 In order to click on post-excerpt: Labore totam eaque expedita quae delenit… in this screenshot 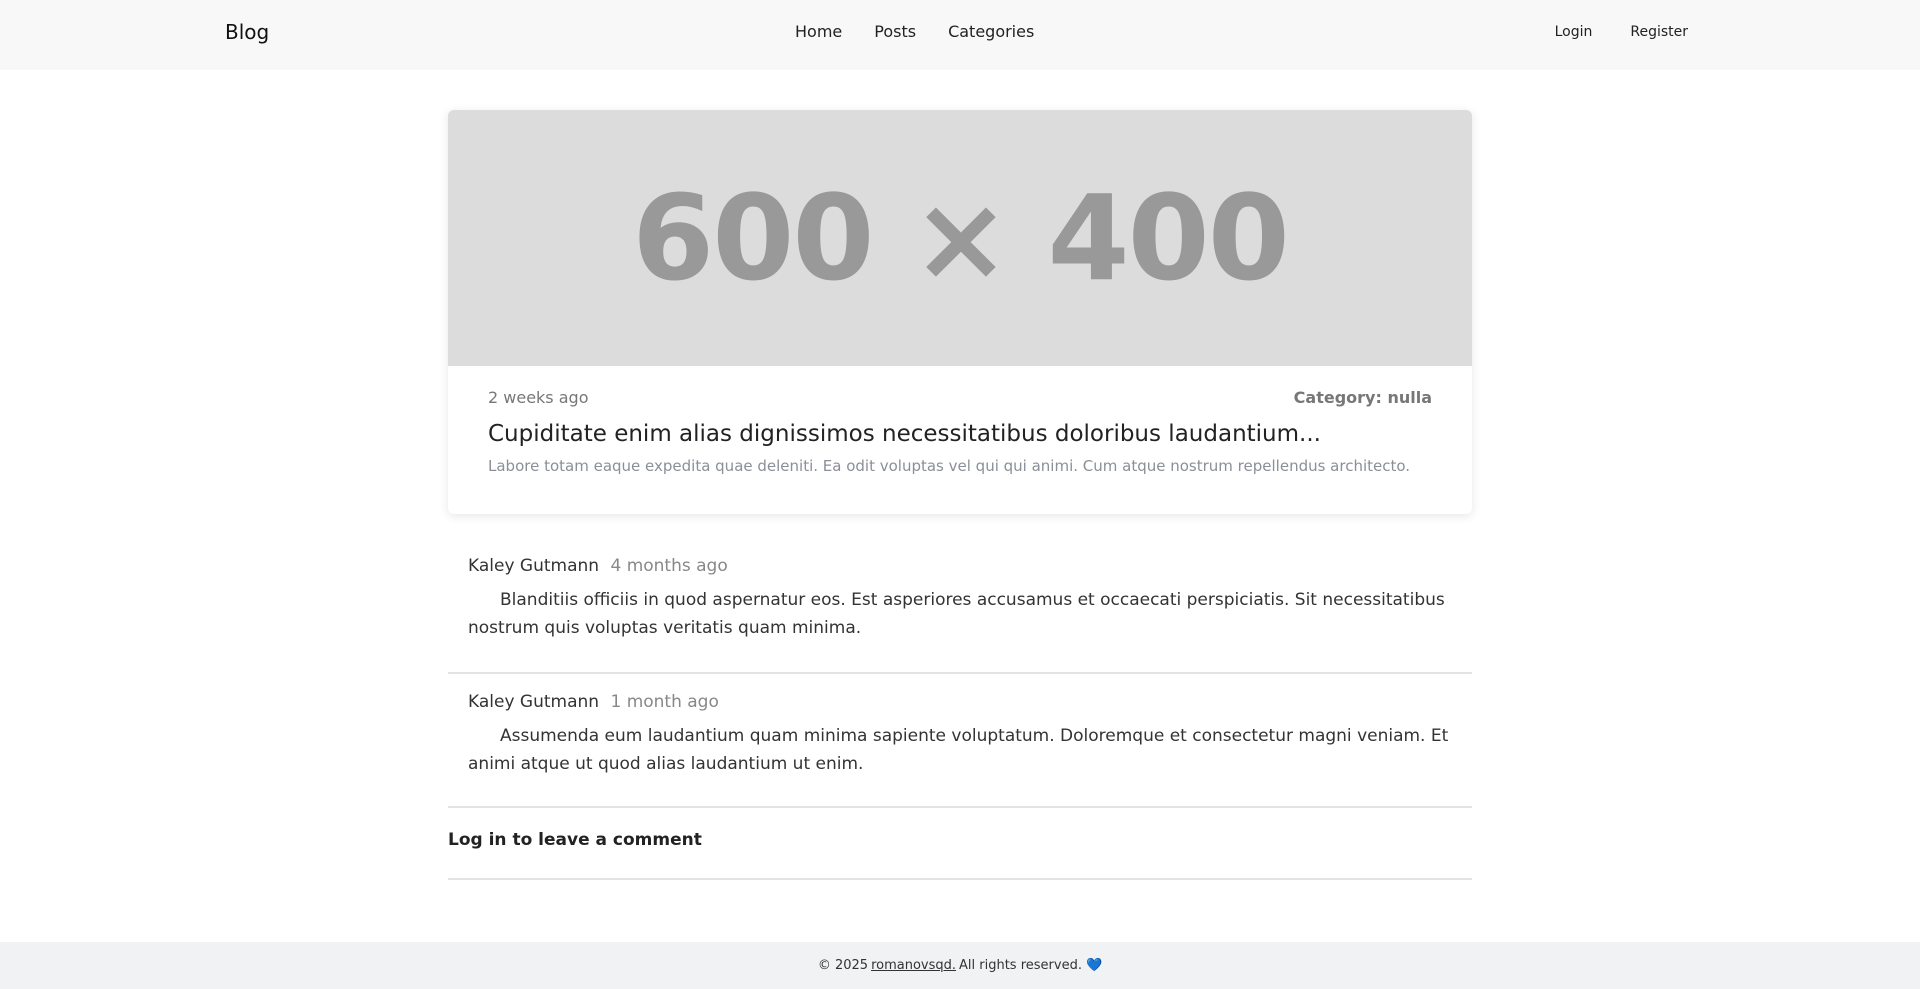, I will do `click(949, 466)`.